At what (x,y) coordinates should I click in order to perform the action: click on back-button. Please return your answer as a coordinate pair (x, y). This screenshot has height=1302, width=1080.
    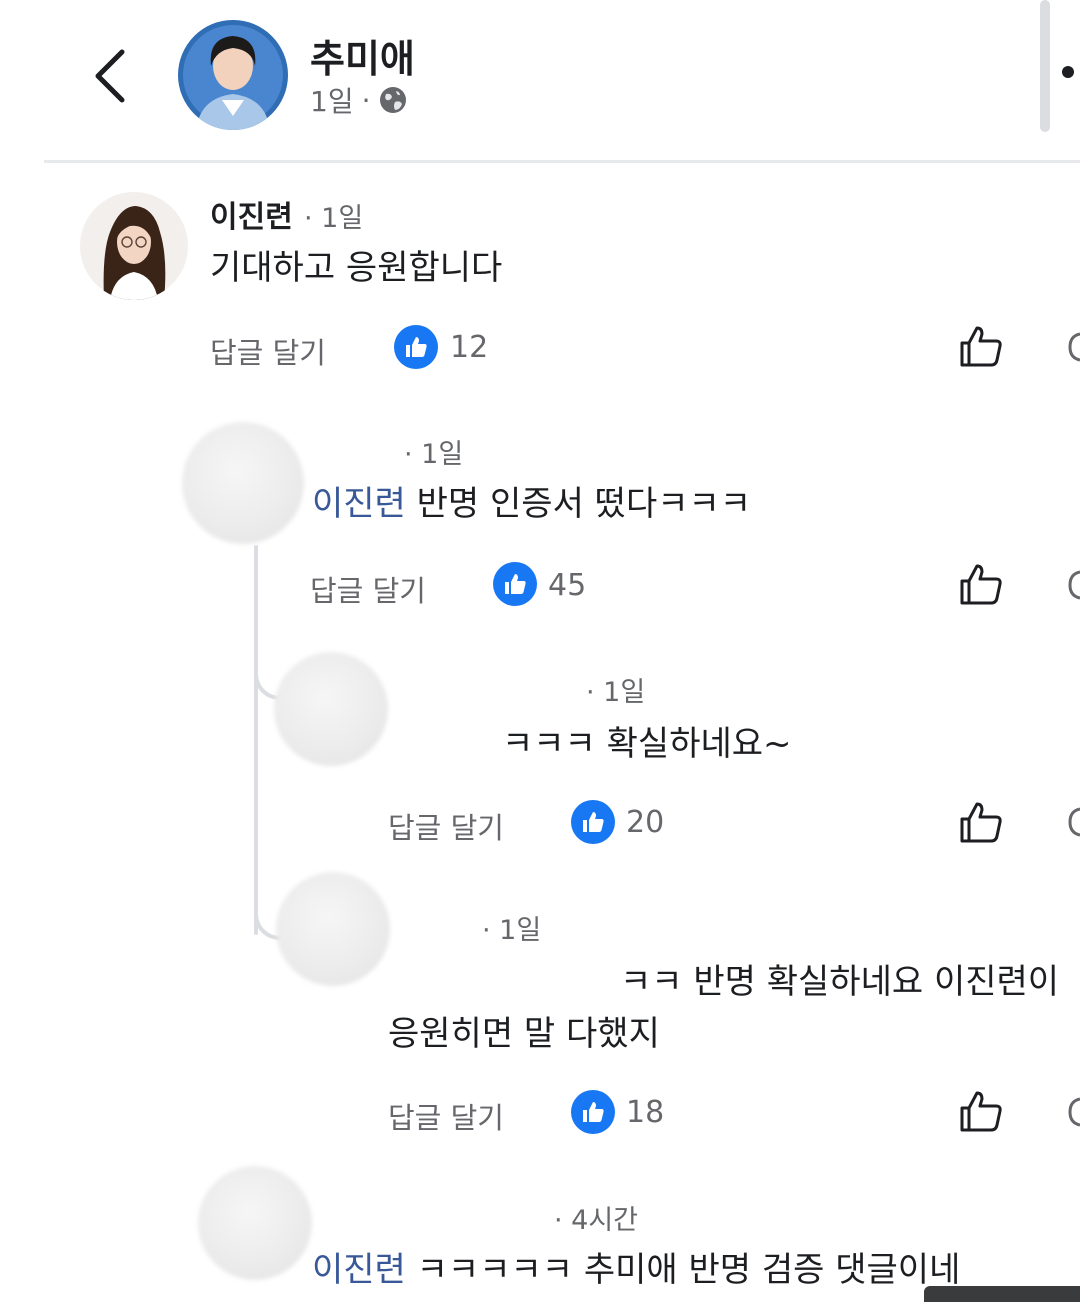
    Looking at the image, I should click on (112, 76).